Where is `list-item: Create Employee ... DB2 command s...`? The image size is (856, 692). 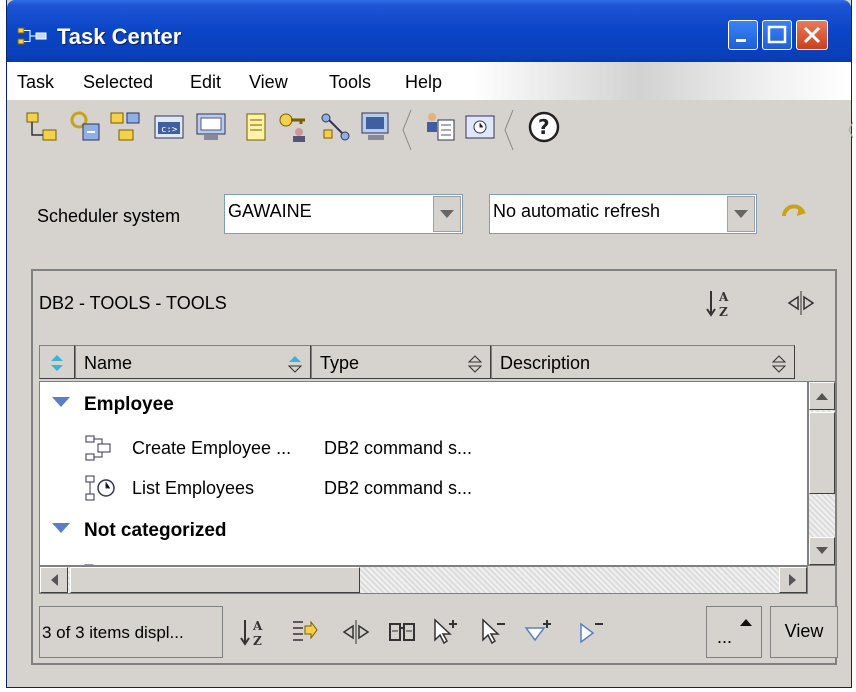
list-item: Create Employee ... DB2 command s... is located at coordinates (334, 448).